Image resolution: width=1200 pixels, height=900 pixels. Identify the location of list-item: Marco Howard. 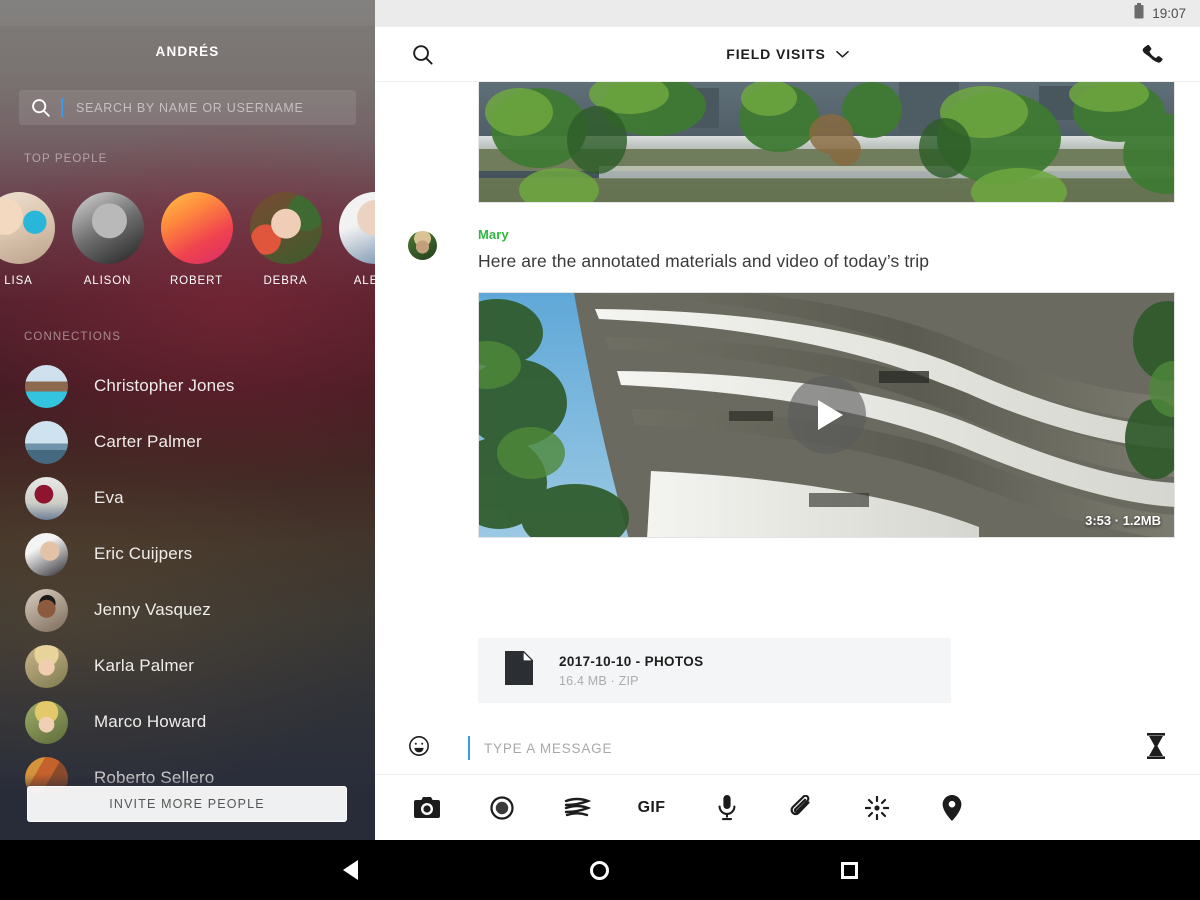
(187, 722).